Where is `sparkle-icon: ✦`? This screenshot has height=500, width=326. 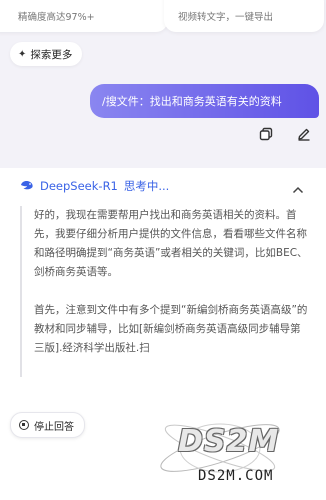
sparkle-icon: ✦ is located at coordinates (22, 54).